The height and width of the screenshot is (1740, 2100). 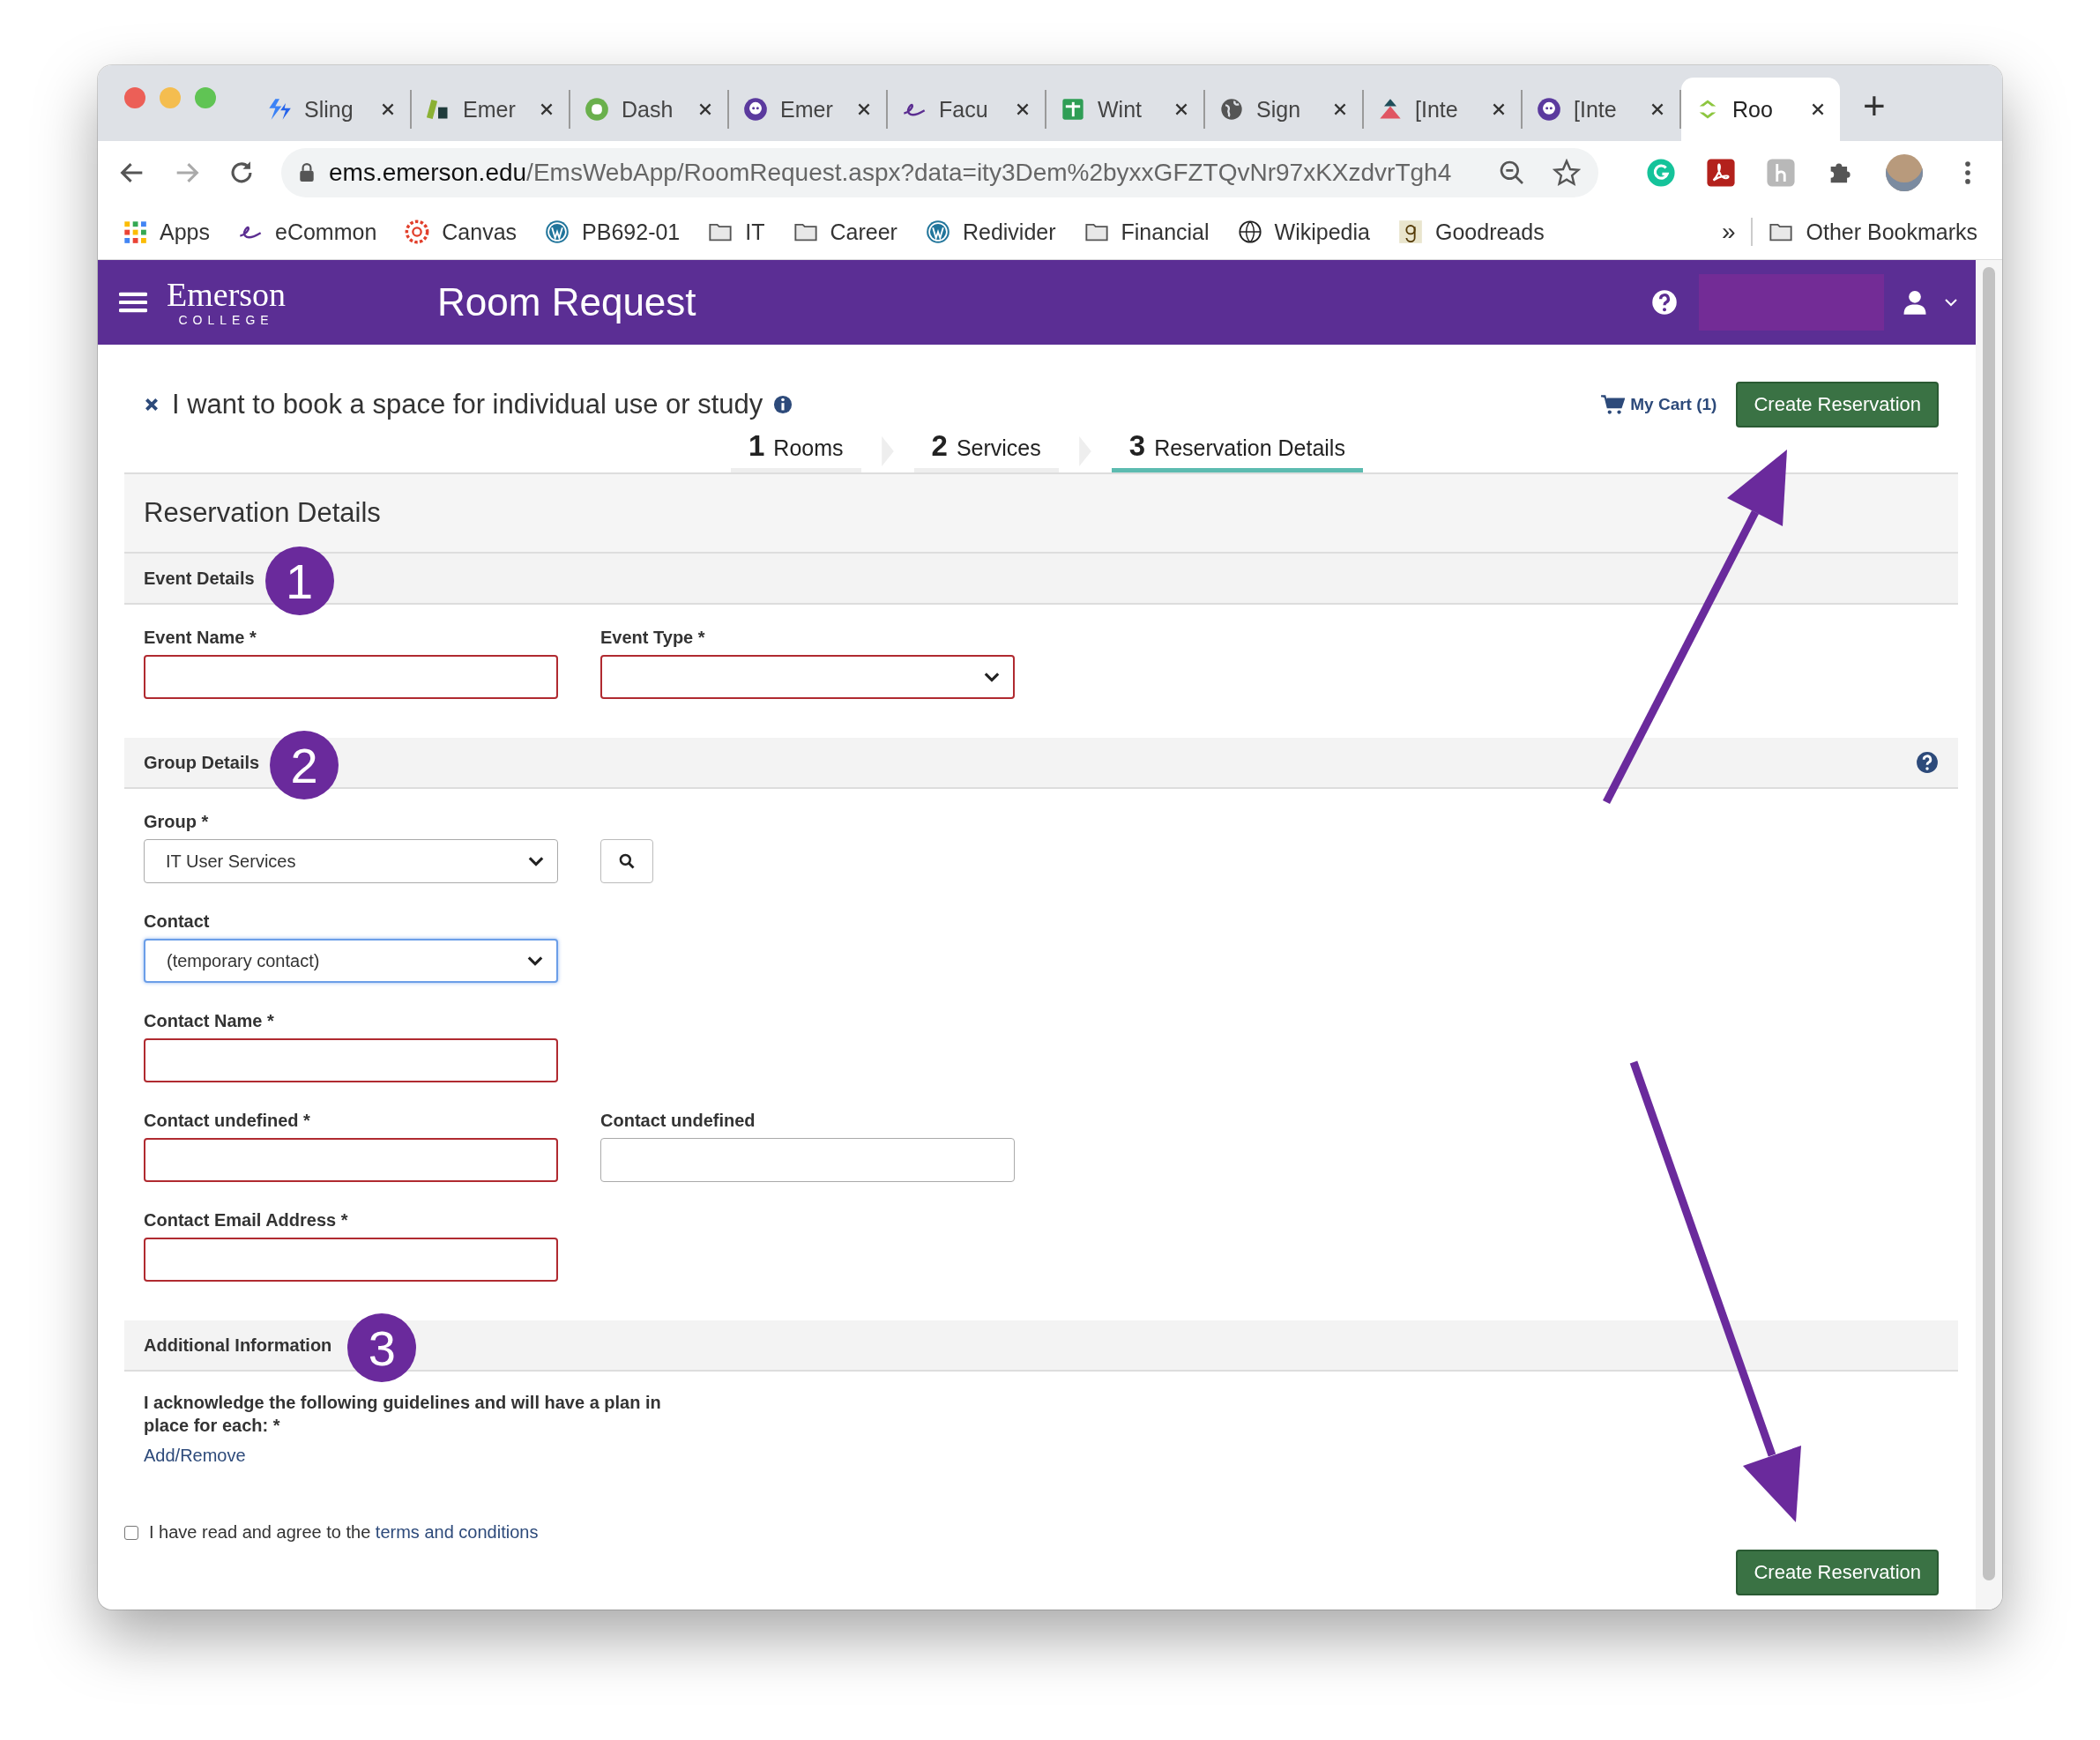 I want to click on cart-link: My Cart (1), so click(x=1658, y=404).